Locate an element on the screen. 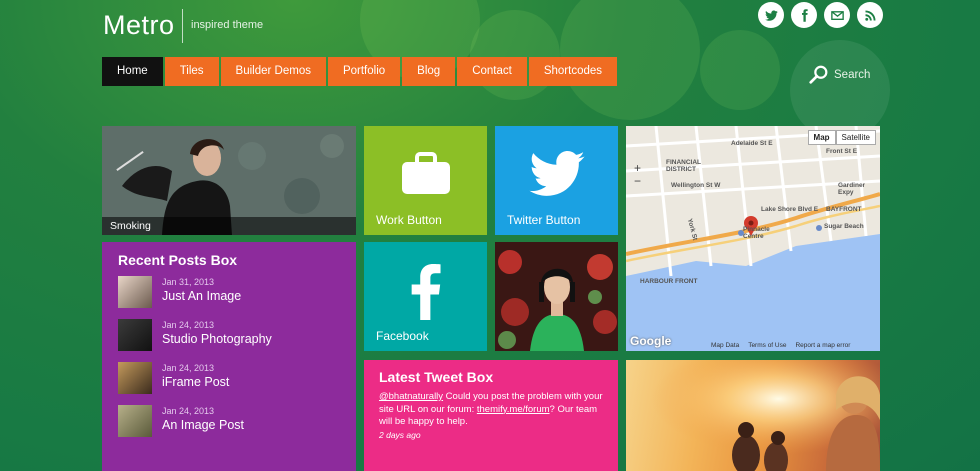 This screenshot has height=471, width=980. map-zoom-controls: + − is located at coordinates (637, 175).